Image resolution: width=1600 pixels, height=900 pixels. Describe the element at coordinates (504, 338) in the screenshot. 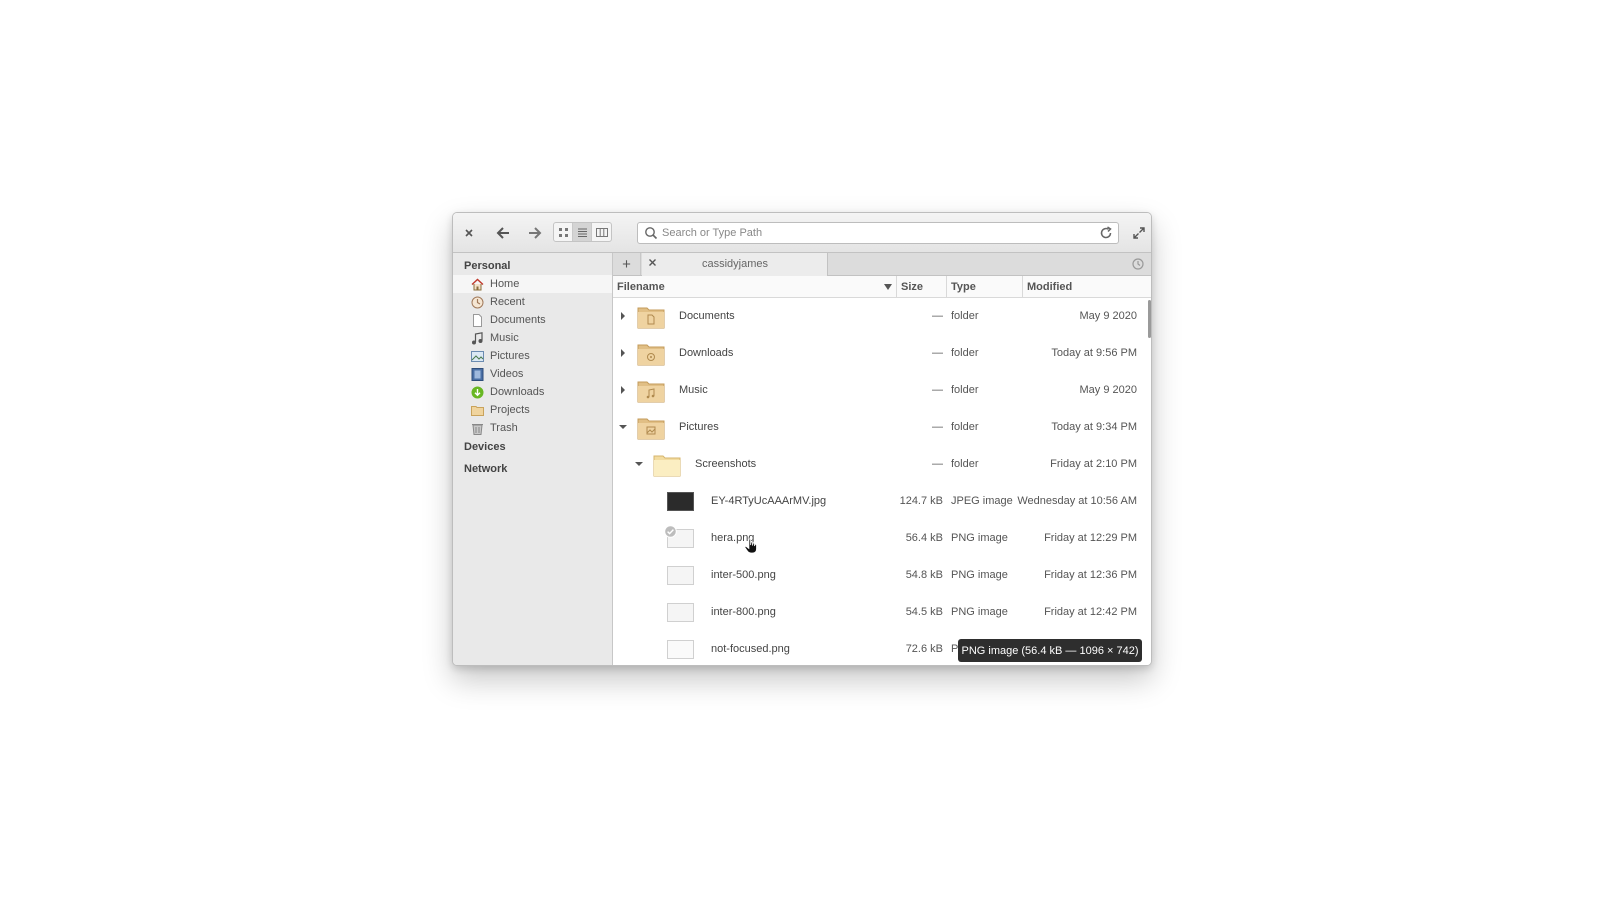

I see `sidebar-item-label: Music` at that location.